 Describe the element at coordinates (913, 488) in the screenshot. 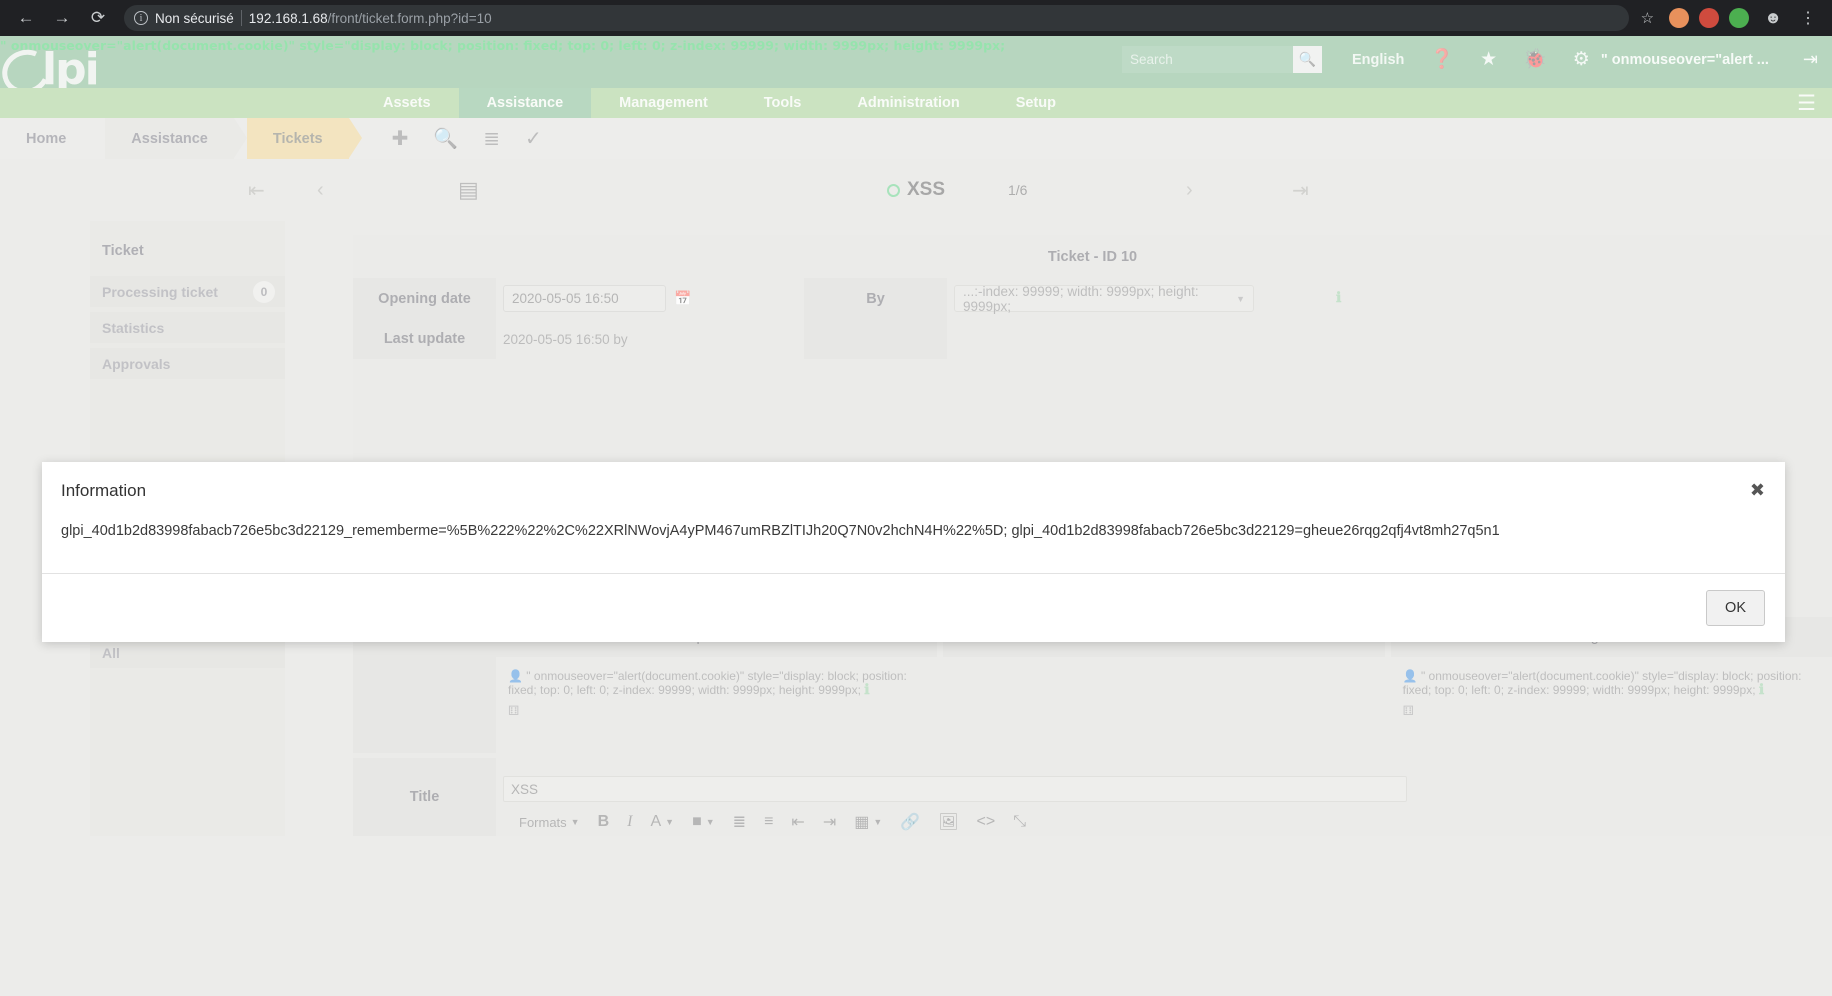

I see `dialog-header: Information ✖` at that location.